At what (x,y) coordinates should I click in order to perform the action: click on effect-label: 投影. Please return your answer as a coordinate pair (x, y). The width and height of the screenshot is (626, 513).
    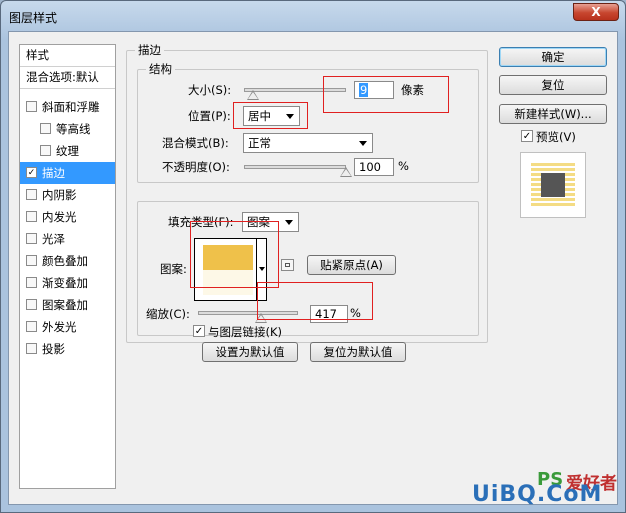
    Looking at the image, I should click on (53, 349).